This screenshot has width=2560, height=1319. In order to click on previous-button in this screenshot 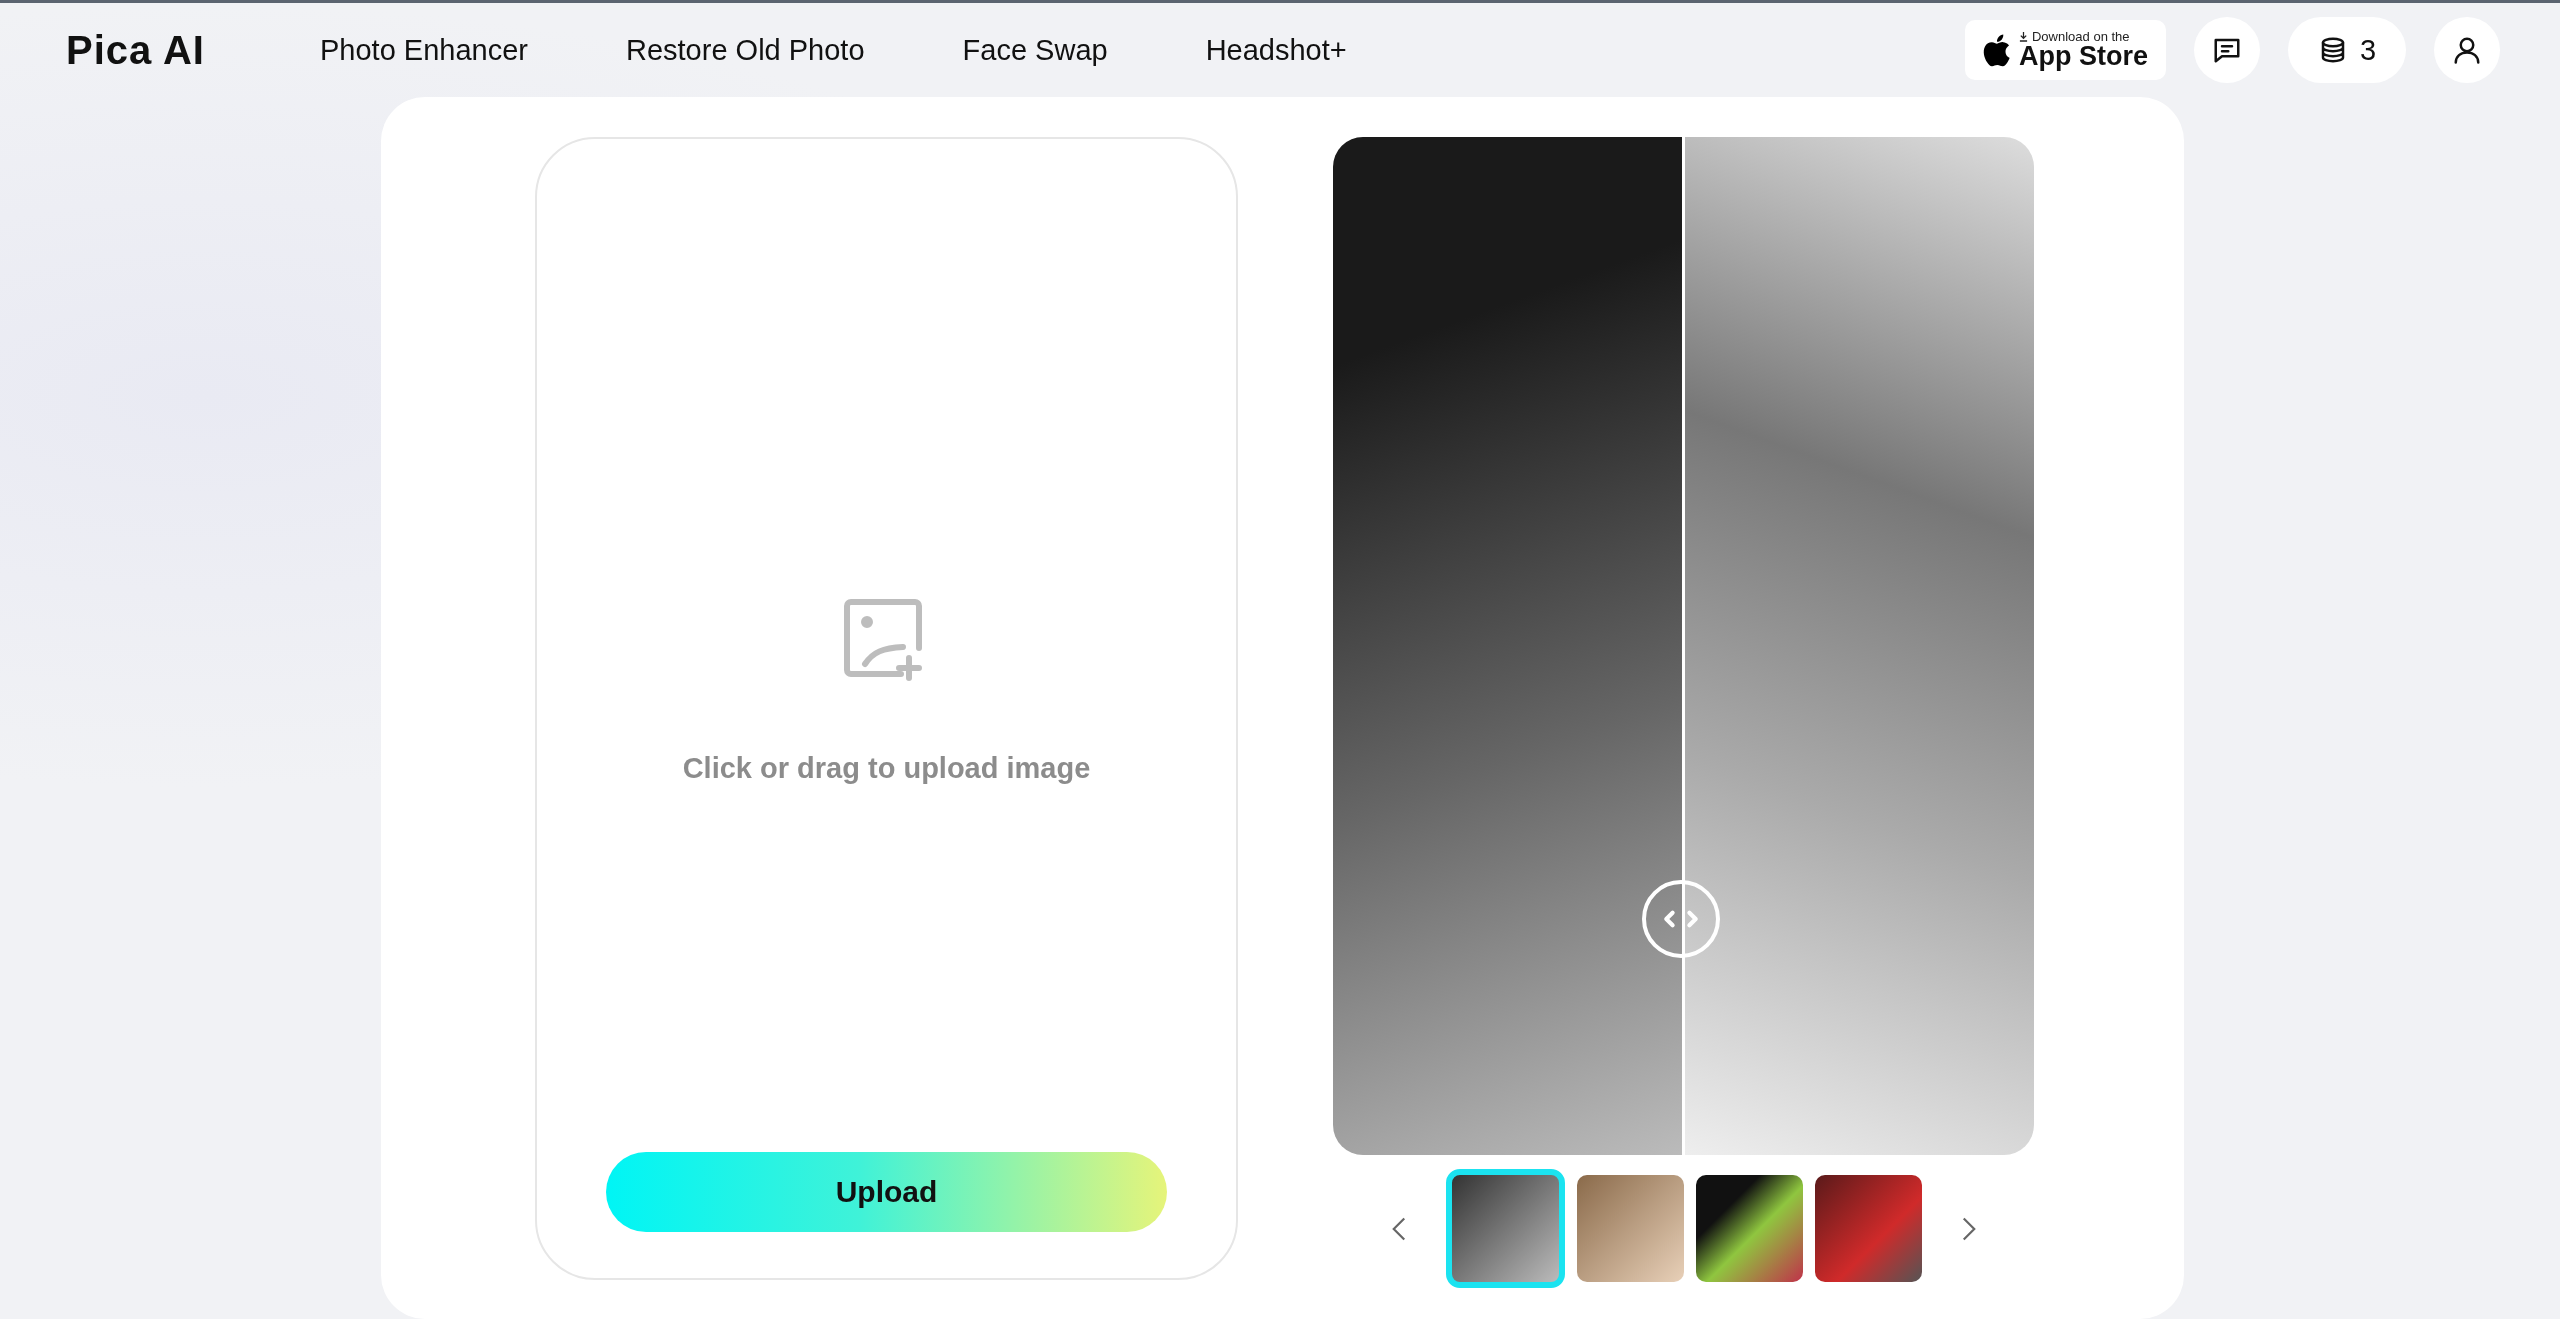, I will do `click(1398, 1228)`.